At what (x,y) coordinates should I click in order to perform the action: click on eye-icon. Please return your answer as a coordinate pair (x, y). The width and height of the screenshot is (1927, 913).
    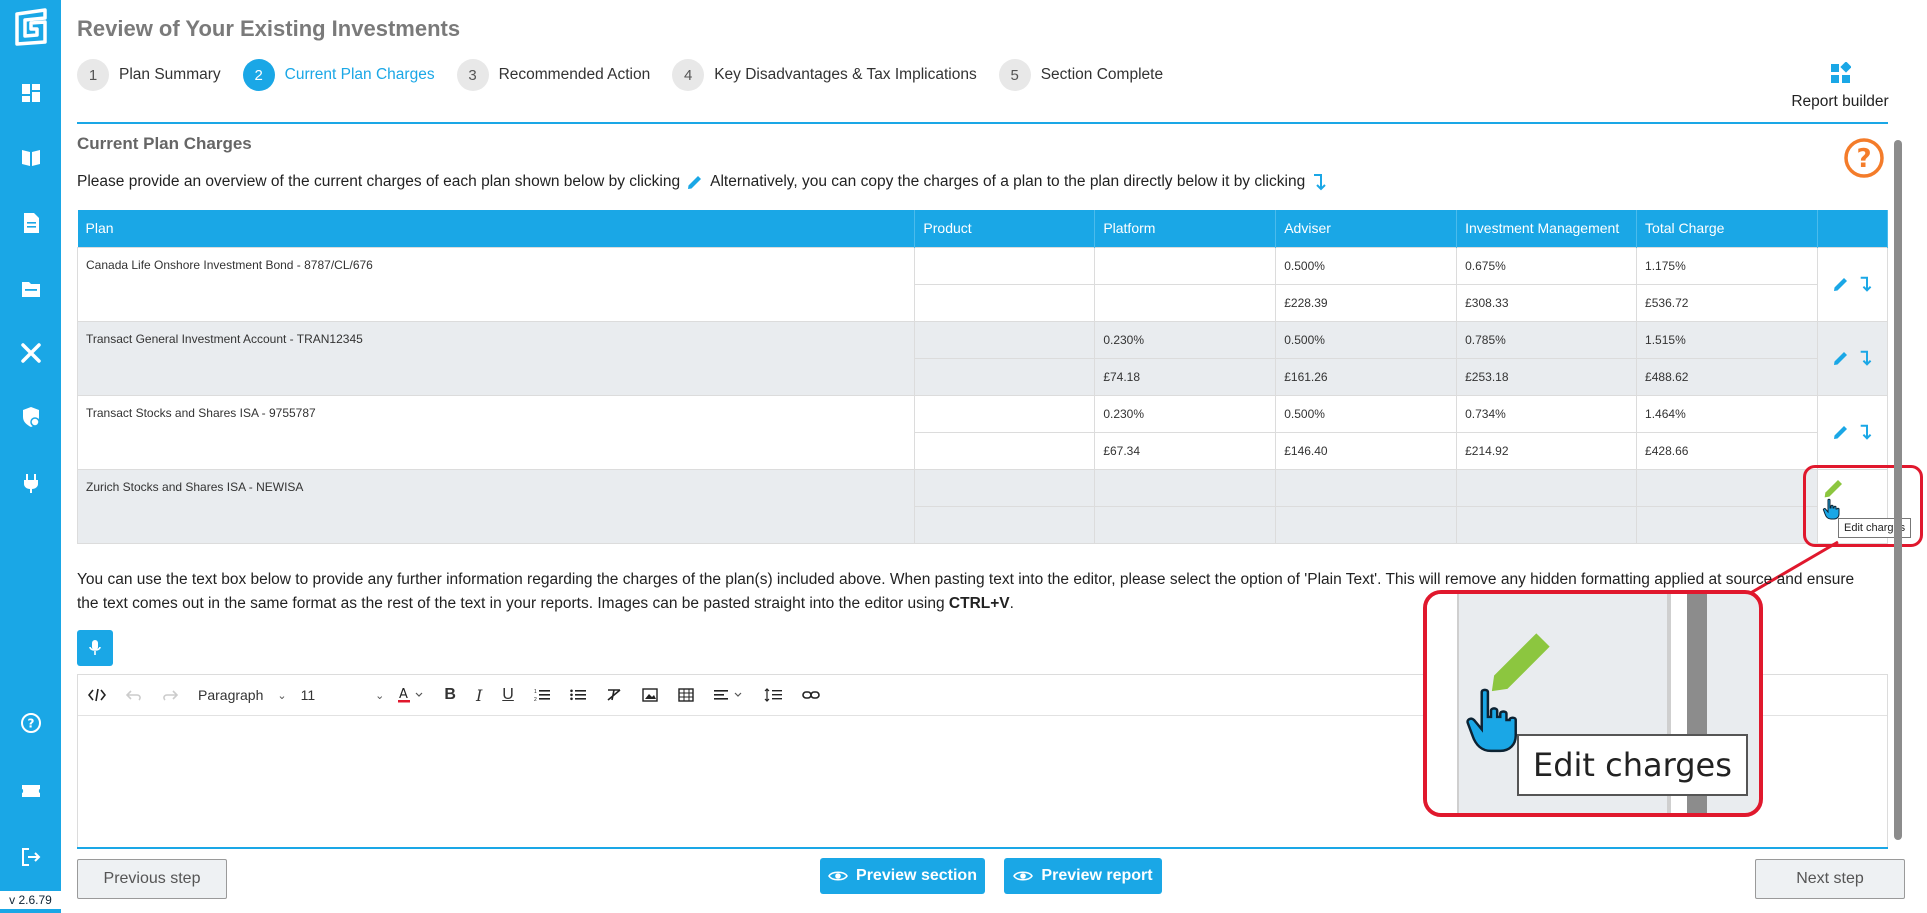
    Looking at the image, I should click on (838, 876).